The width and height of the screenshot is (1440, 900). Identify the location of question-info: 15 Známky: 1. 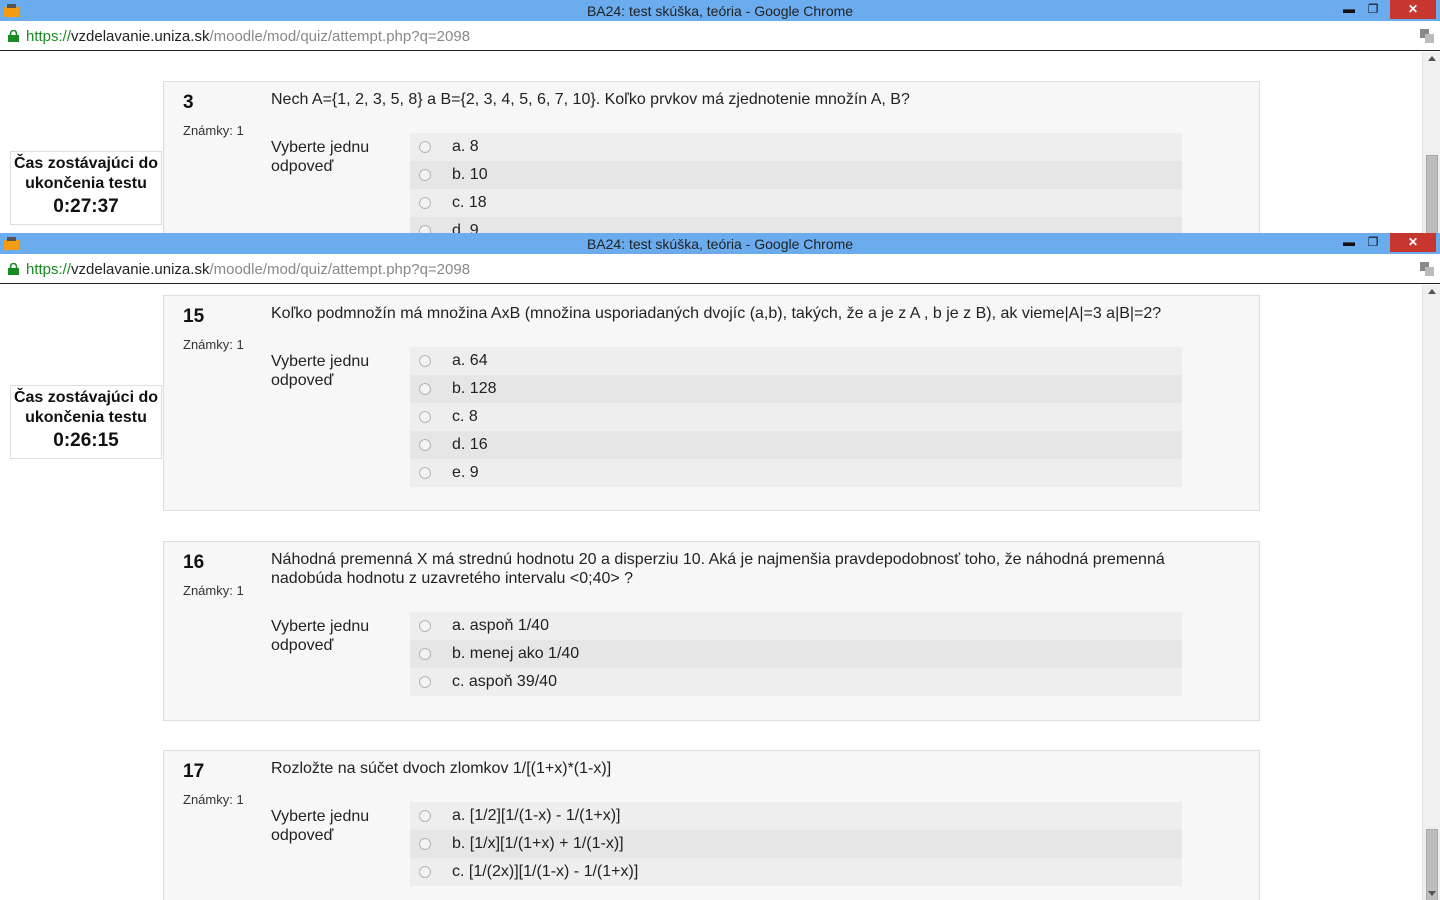
(223, 329).